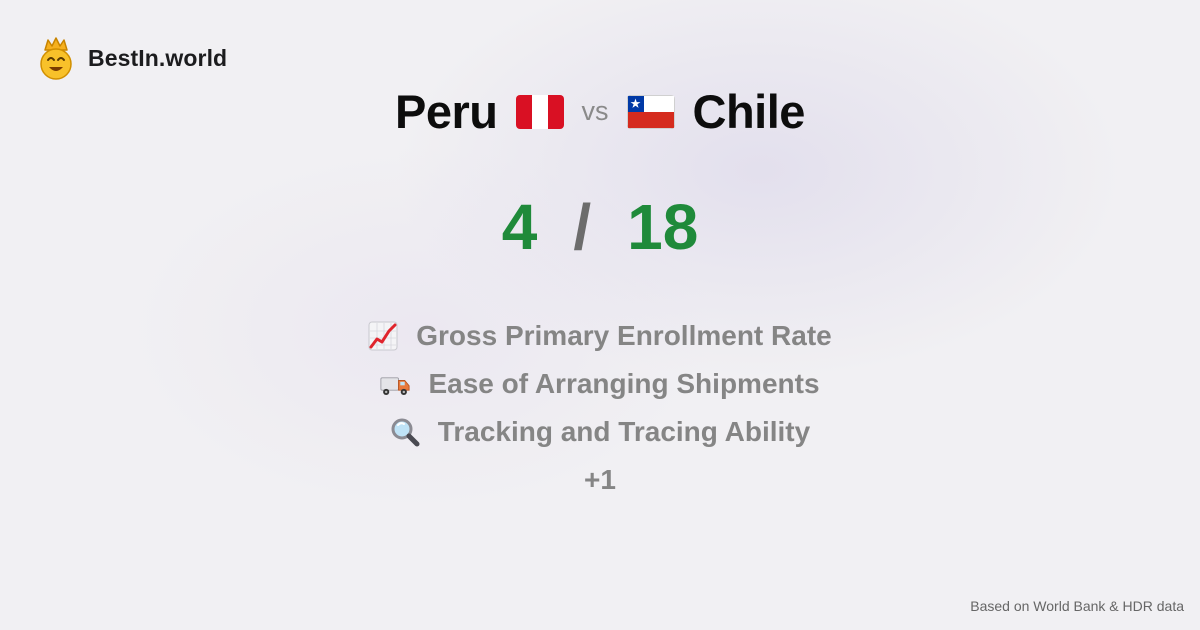  I want to click on delivery-truck-icon, so click(395, 386).